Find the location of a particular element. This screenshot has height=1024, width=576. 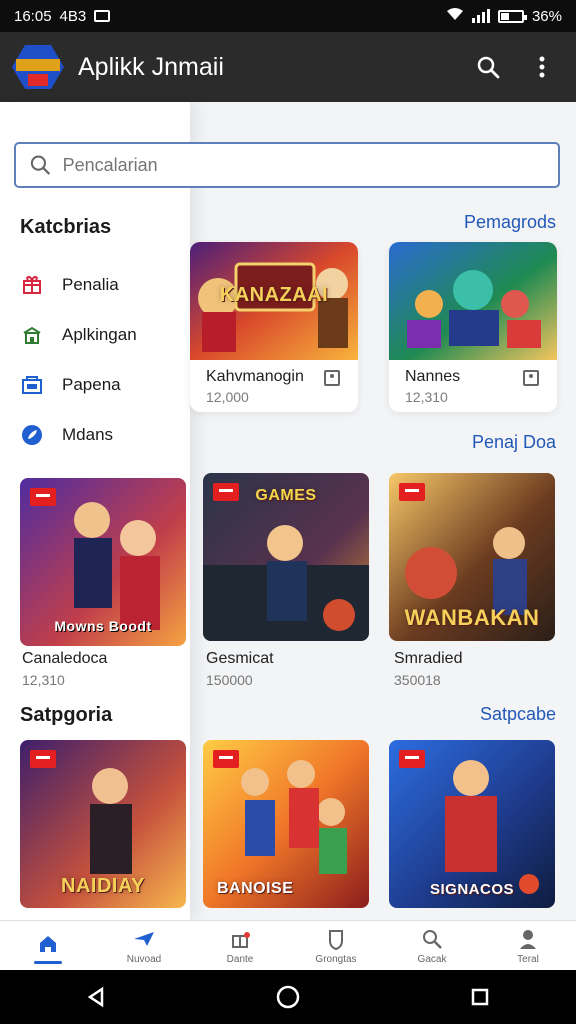

search-input is located at coordinates (303, 165).